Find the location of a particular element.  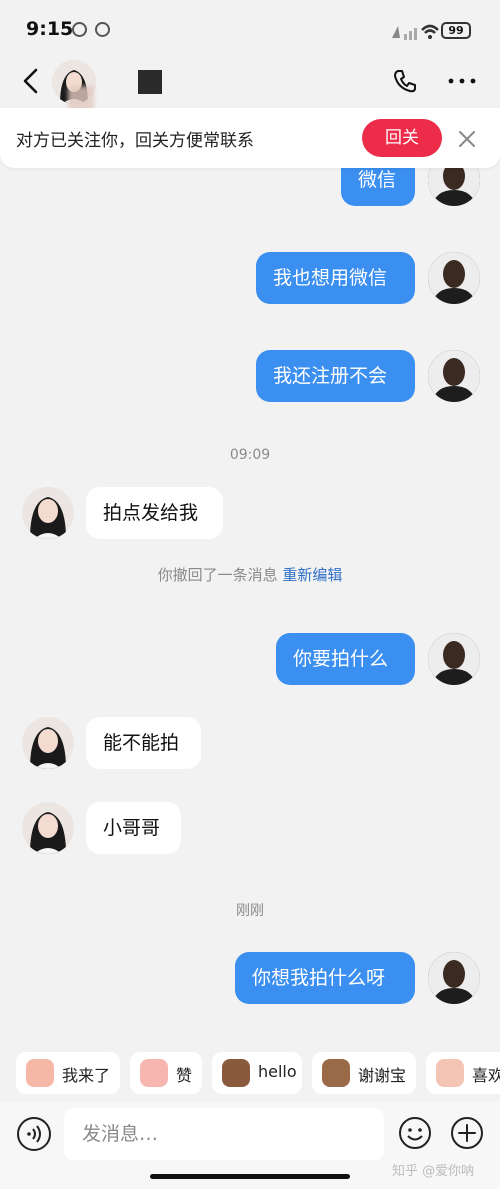

voice-input-icon is located at coordinates (34, 1134).